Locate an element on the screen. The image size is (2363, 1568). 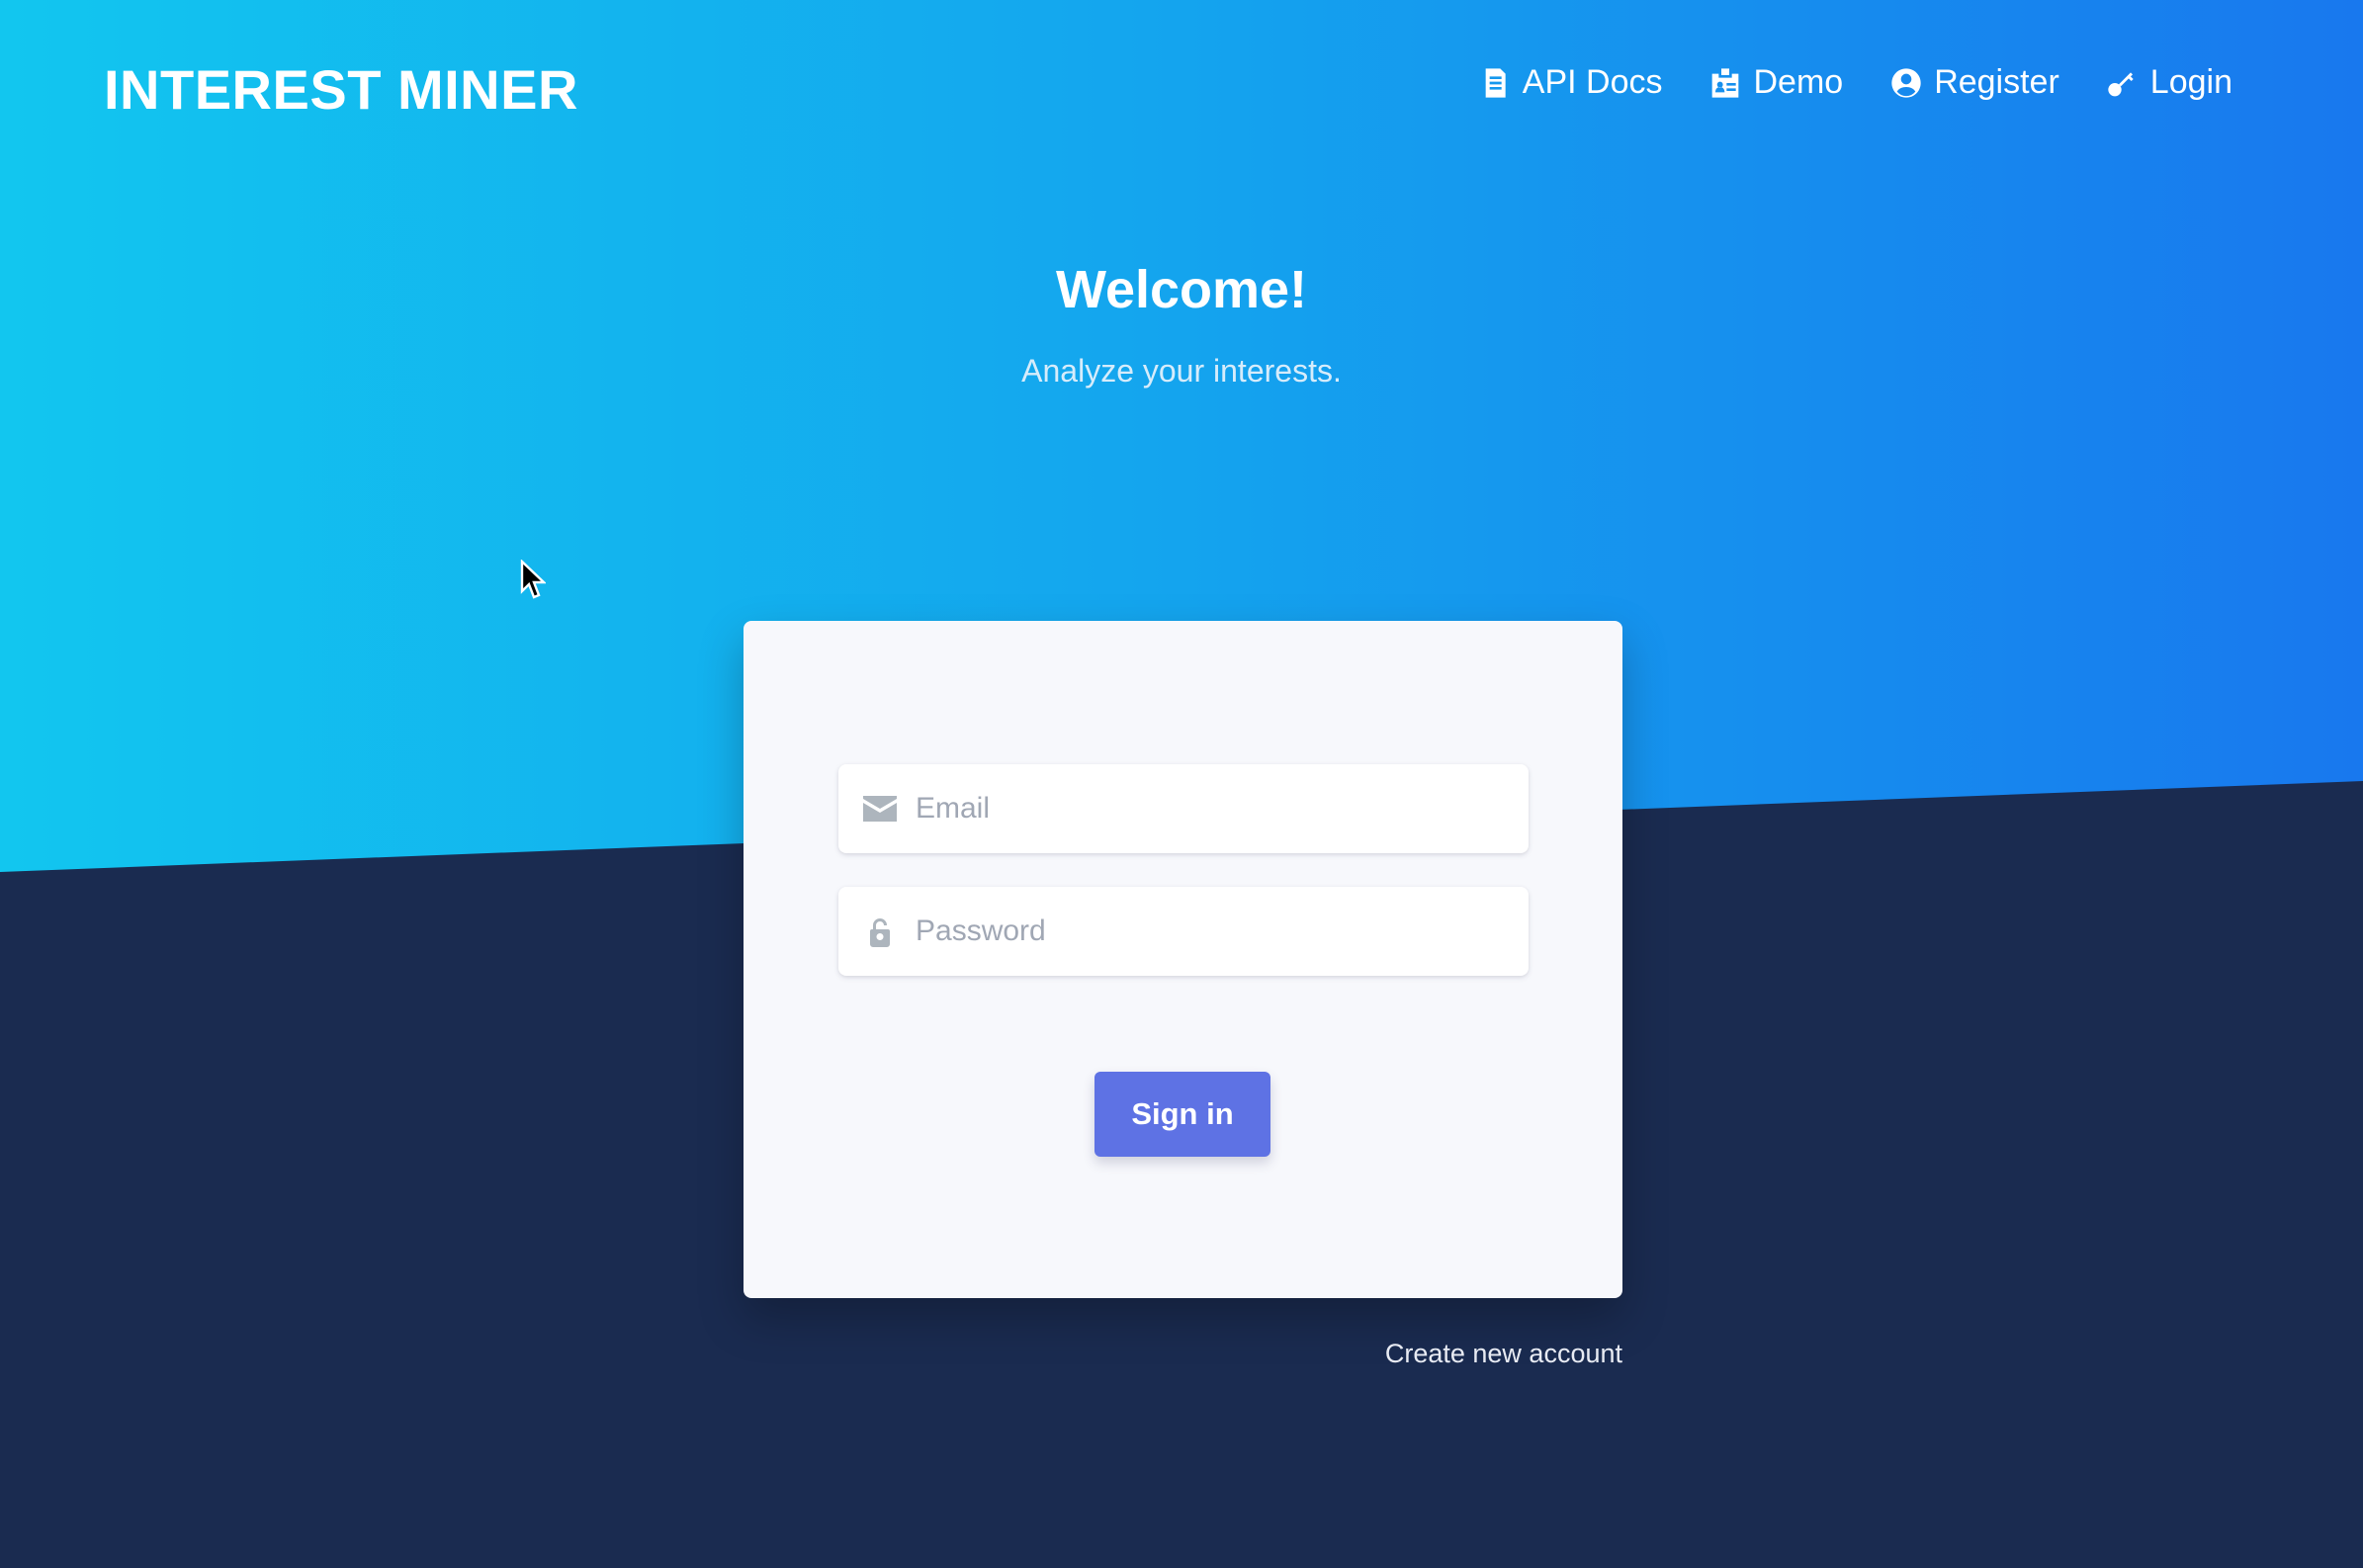
mouse-cursor-icon is located at coordinates (533, 580).